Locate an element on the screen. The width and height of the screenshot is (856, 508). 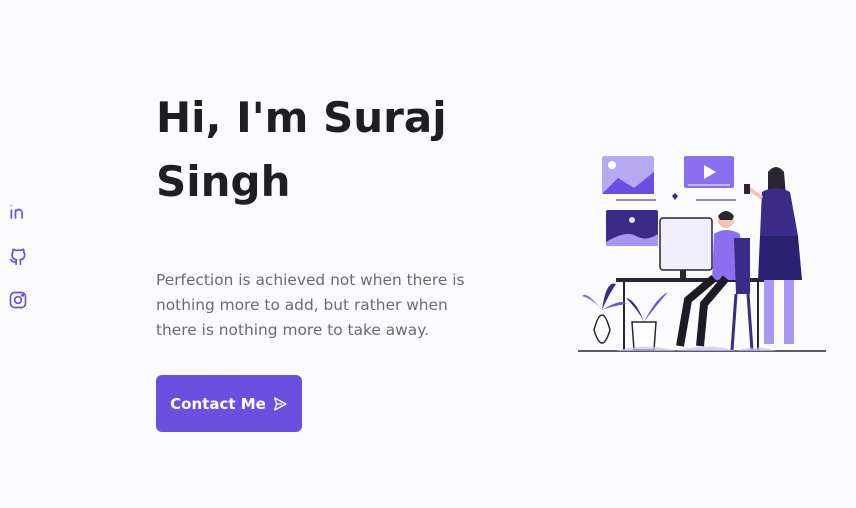
github-icon is located at coordinates (17, 257).